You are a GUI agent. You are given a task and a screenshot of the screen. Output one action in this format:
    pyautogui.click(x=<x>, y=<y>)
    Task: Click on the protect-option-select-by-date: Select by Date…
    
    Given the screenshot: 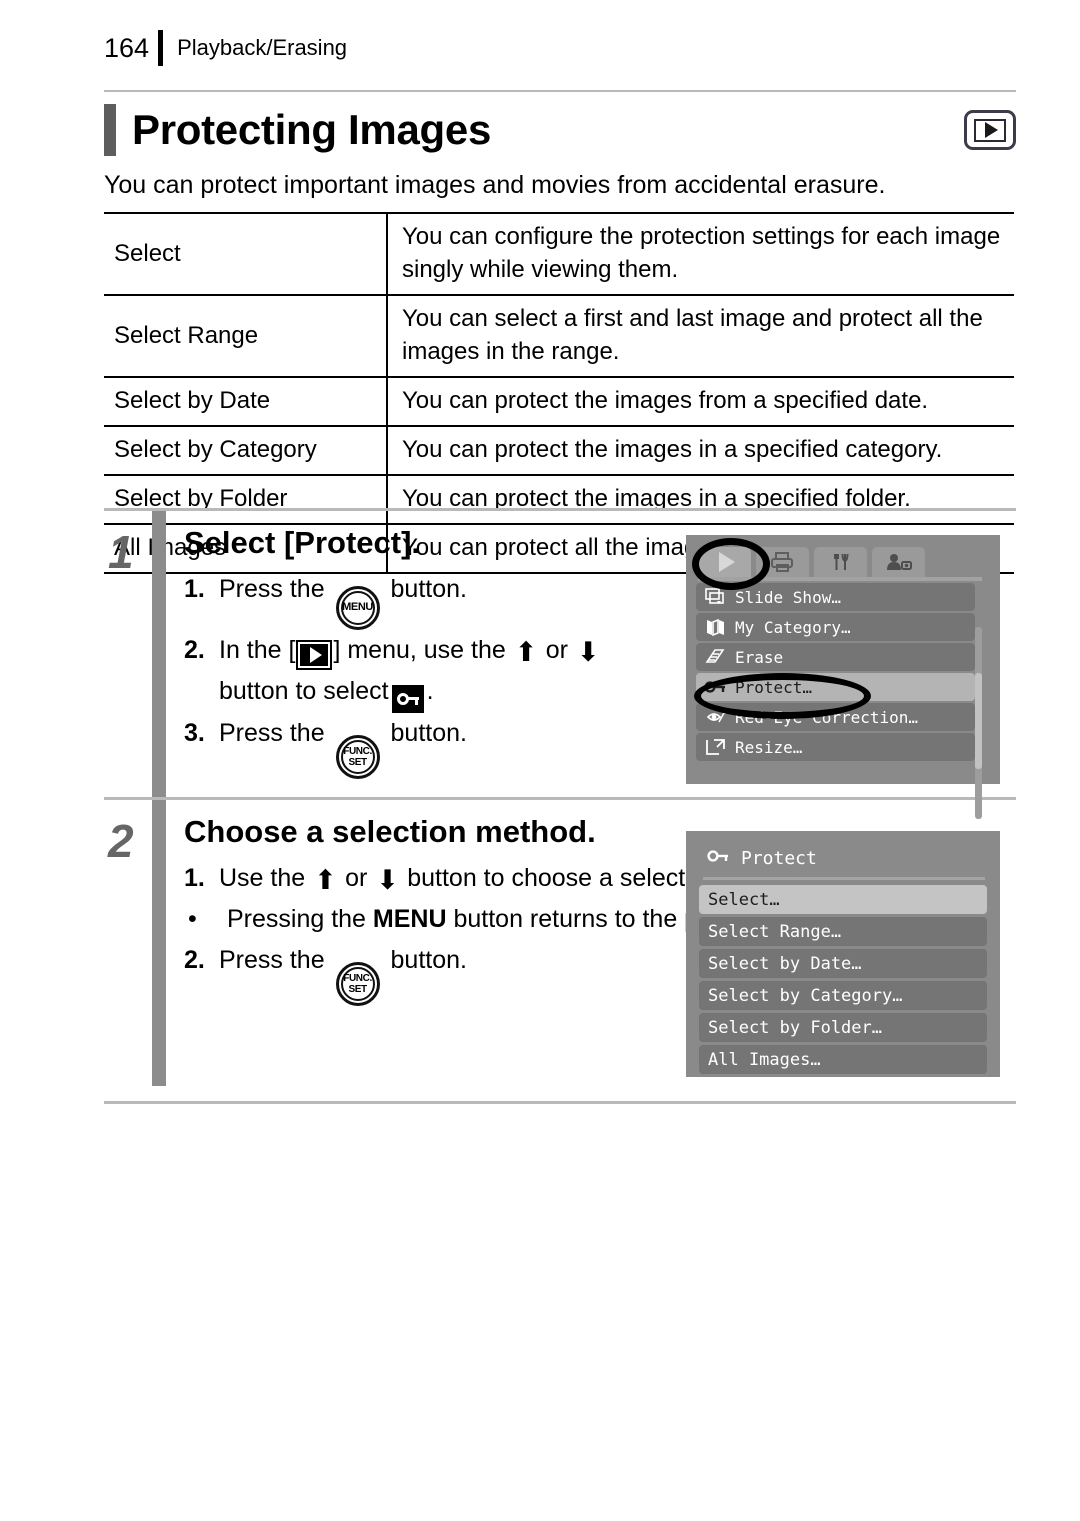 What is the action you would take?
    pyautogui.click(x=843, y=963)
    